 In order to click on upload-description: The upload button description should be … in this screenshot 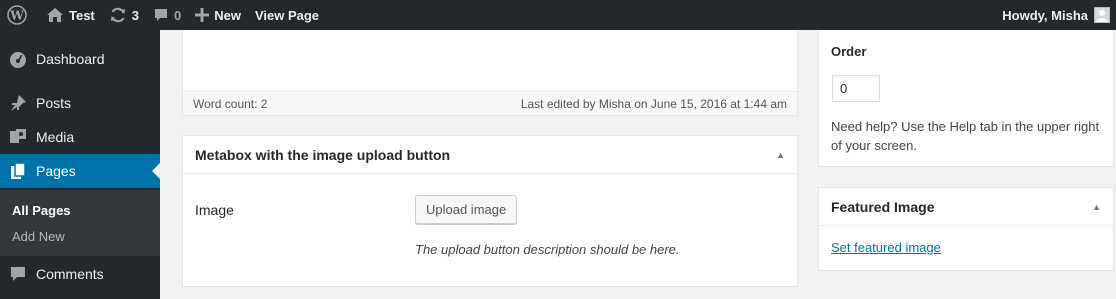, I will do `click(547, 249)`.